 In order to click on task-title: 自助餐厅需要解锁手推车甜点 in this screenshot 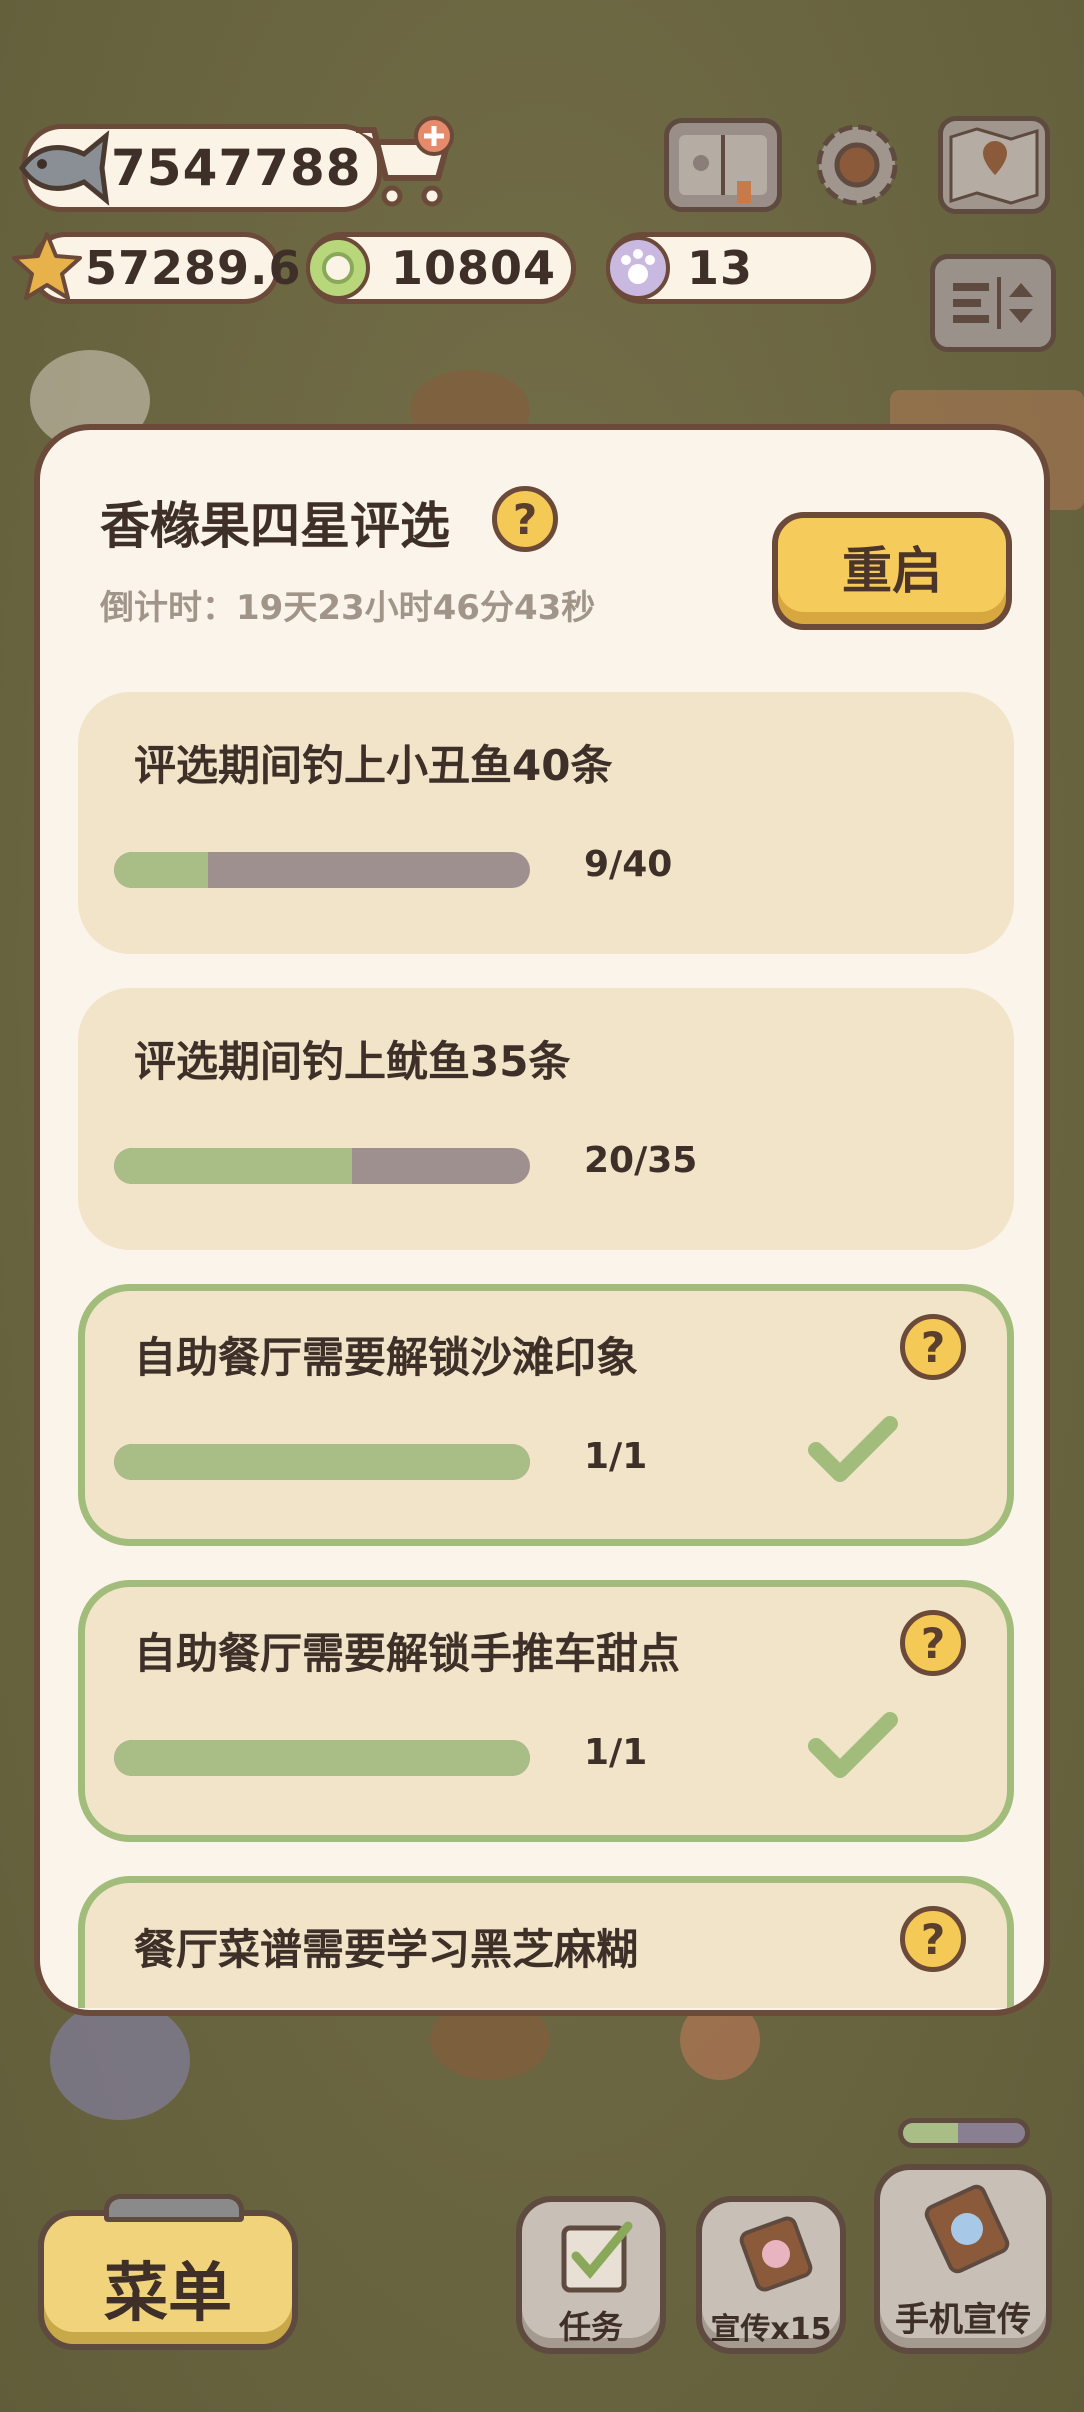, I will do `click(407, 1653)`.